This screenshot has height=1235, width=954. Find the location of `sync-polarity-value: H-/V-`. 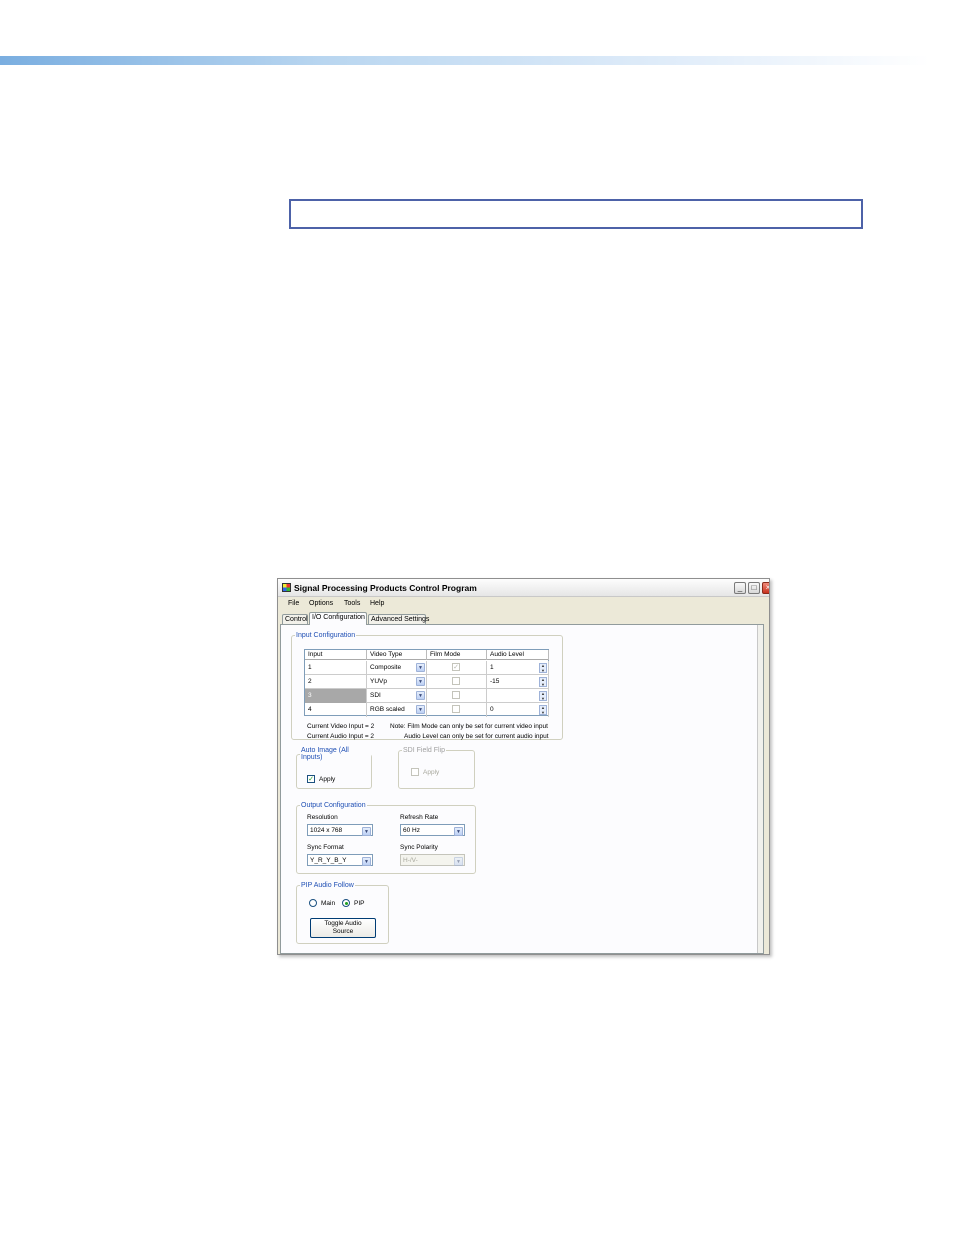

sync-polarity-value: H-/V- is located at coordinates (410, 860).